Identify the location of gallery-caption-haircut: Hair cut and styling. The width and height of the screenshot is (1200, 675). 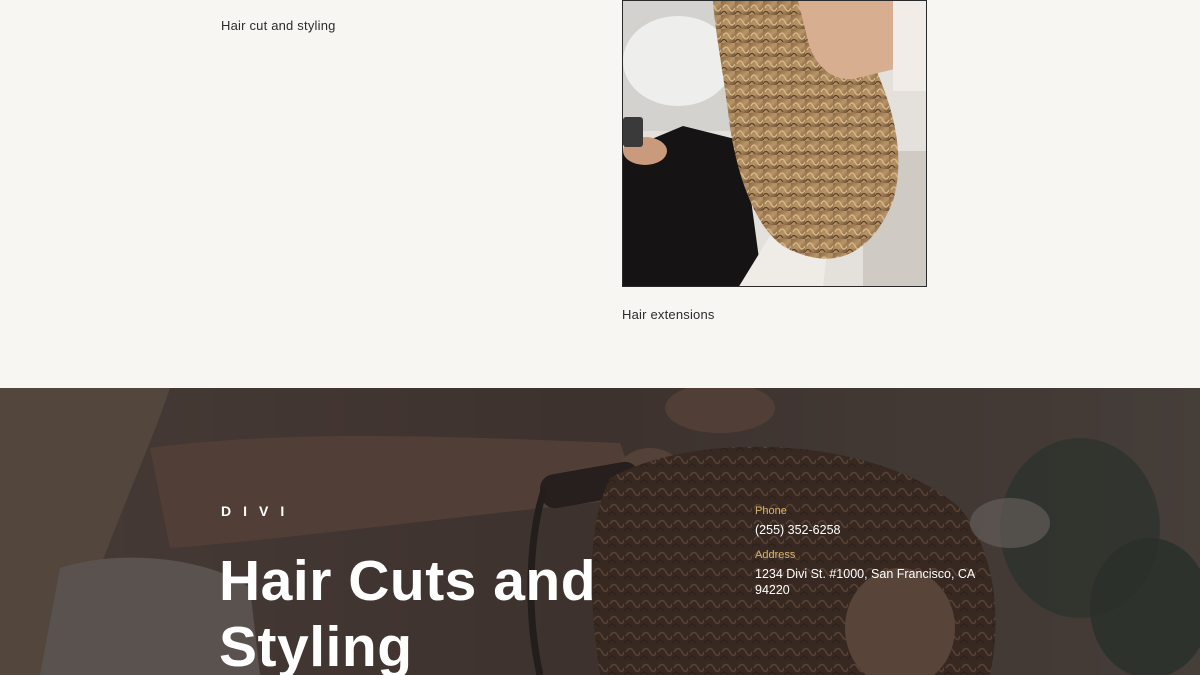
(278, 25).